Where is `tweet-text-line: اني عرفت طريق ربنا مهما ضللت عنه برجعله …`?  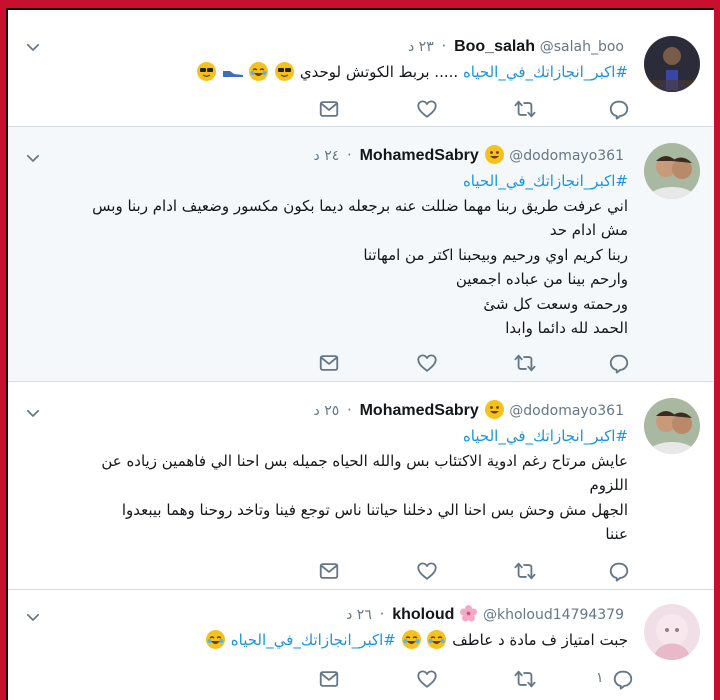 tweet-text-line: اني عرفت طريق ربنا مهما ضللت عنه برجعله … is located at coordinates (360, 205).